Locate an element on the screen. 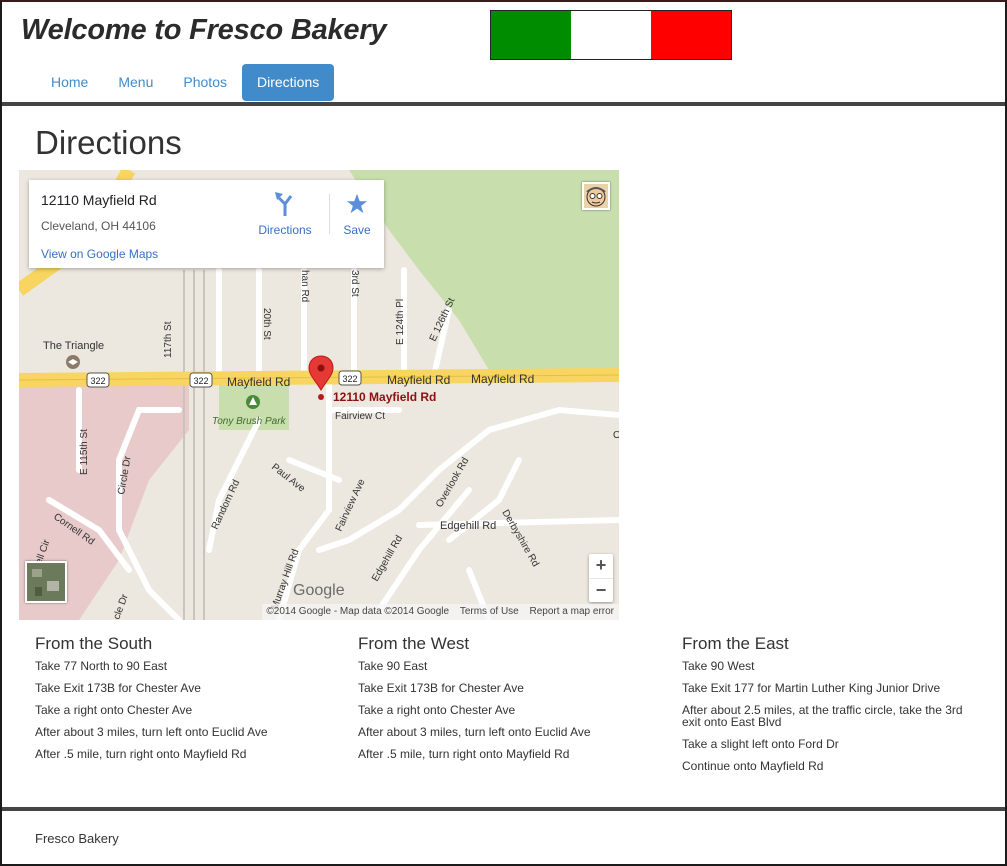 The height and width of the screenshot is (866, 1007). card-address-line1: 12110 Mayfield Rd is located at coordinates (99, 200).